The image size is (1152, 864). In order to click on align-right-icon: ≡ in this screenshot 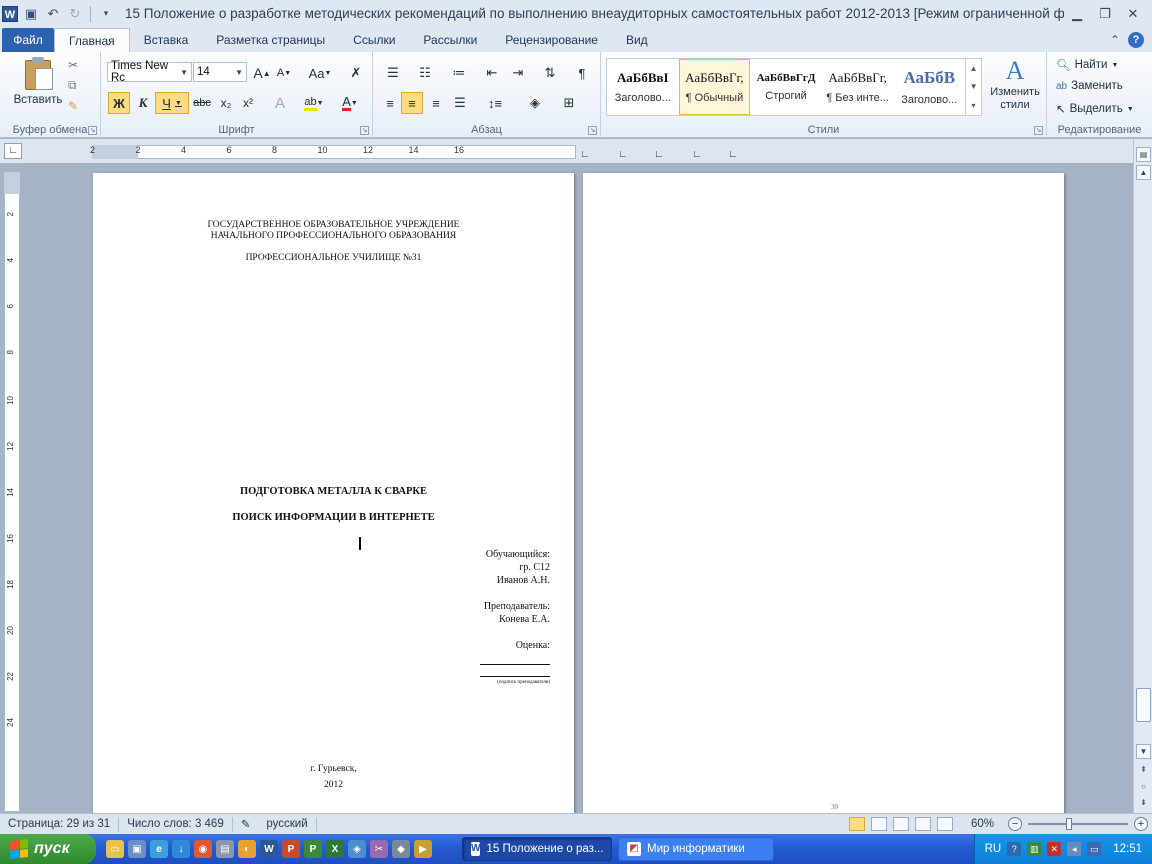, I will do `click(436, 103)`.